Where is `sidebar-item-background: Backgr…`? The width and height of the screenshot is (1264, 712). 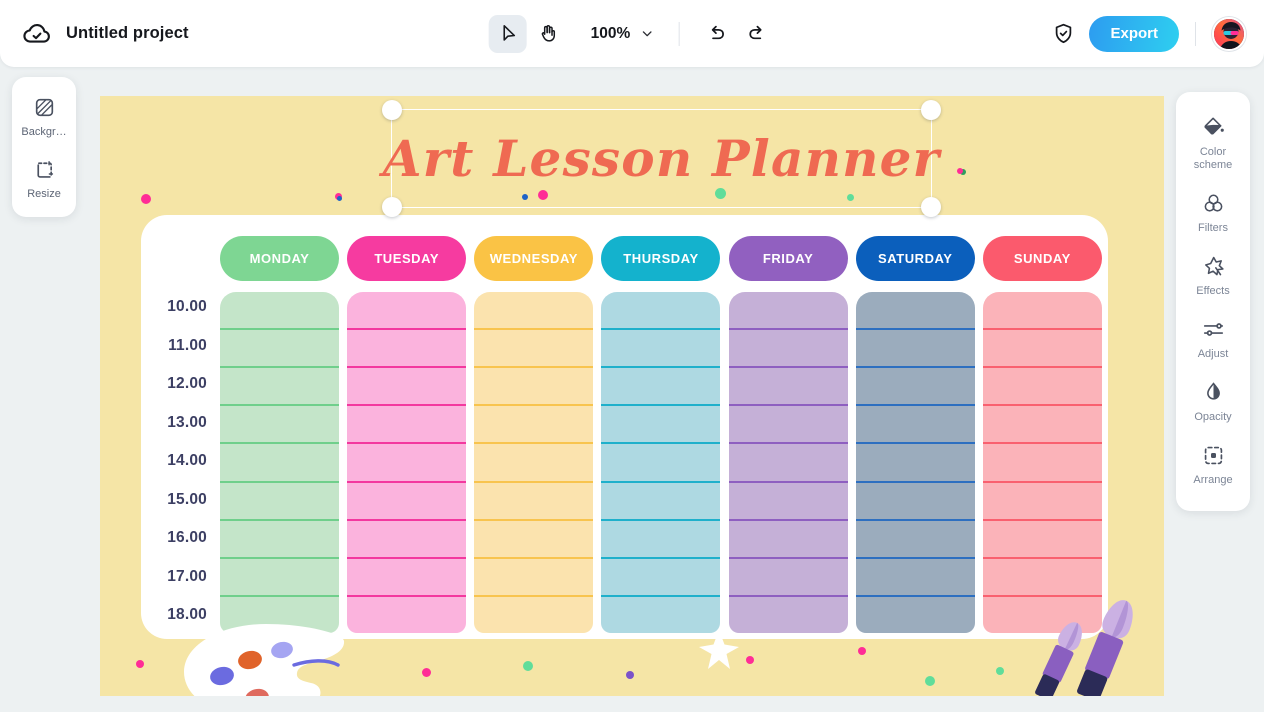
sidebar-item-background: Backgr… is located at coordinates (44, 117).